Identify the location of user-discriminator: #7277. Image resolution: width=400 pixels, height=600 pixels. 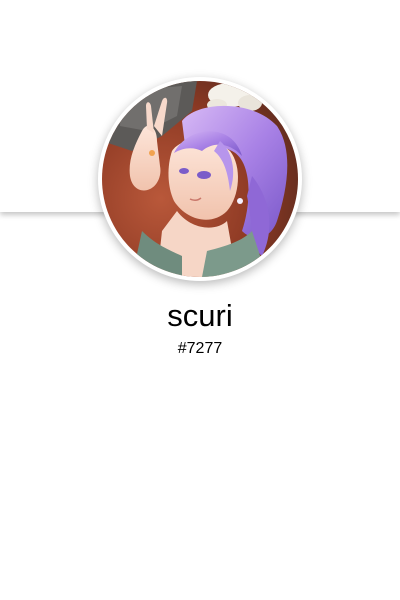
(200, 348).